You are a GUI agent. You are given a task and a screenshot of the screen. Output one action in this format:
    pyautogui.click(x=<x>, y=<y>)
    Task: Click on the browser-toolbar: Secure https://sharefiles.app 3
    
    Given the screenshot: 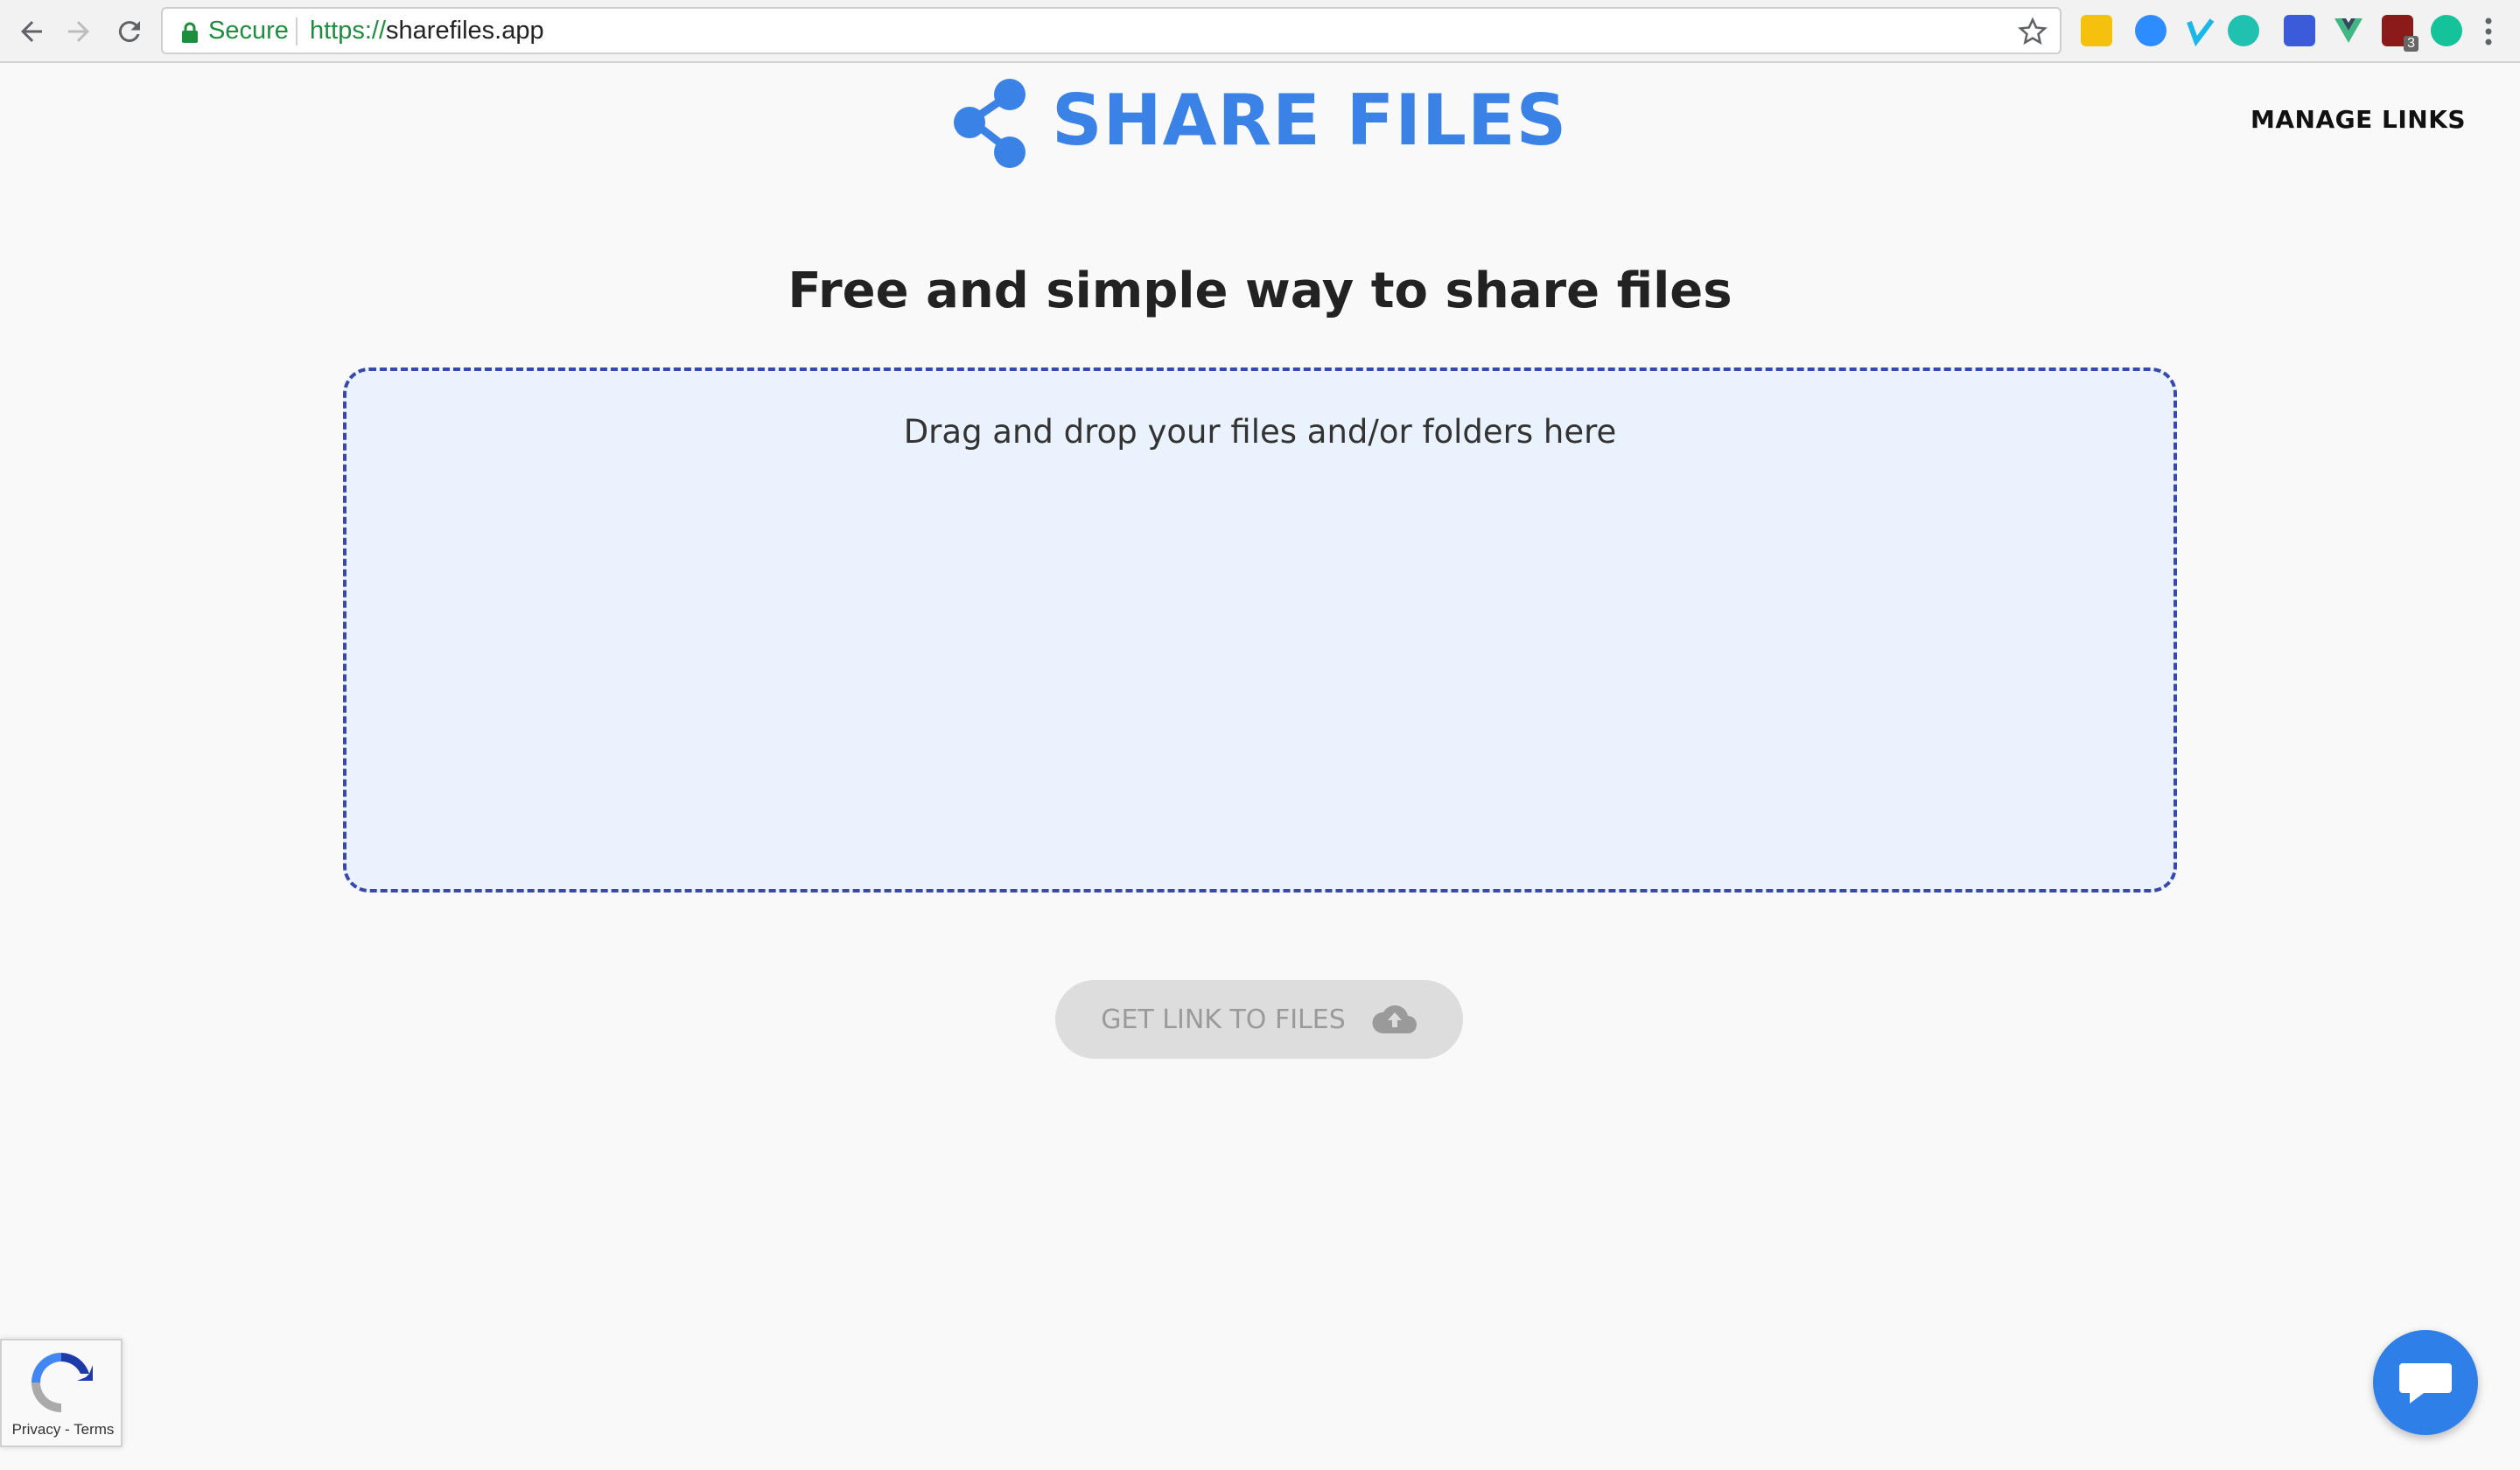 What is the action you would take?
    pyautogui.click(x=1260, y=31)
    